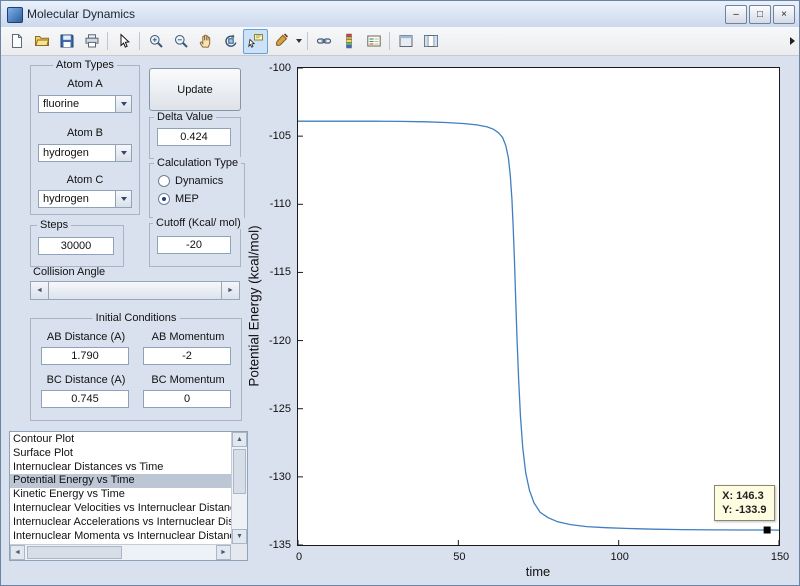  What do you see at coordinates (279, 476) in the screenshot?
I see `y-tick-label: -130` at bounding box center [279, 476].